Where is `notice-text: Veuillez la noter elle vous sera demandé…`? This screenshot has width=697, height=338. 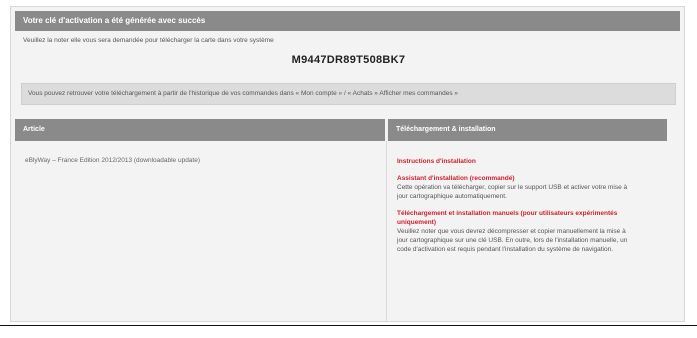
notice-text: Veuillez la noter elle vous sera demandé… is located at coordinates (148, 40).